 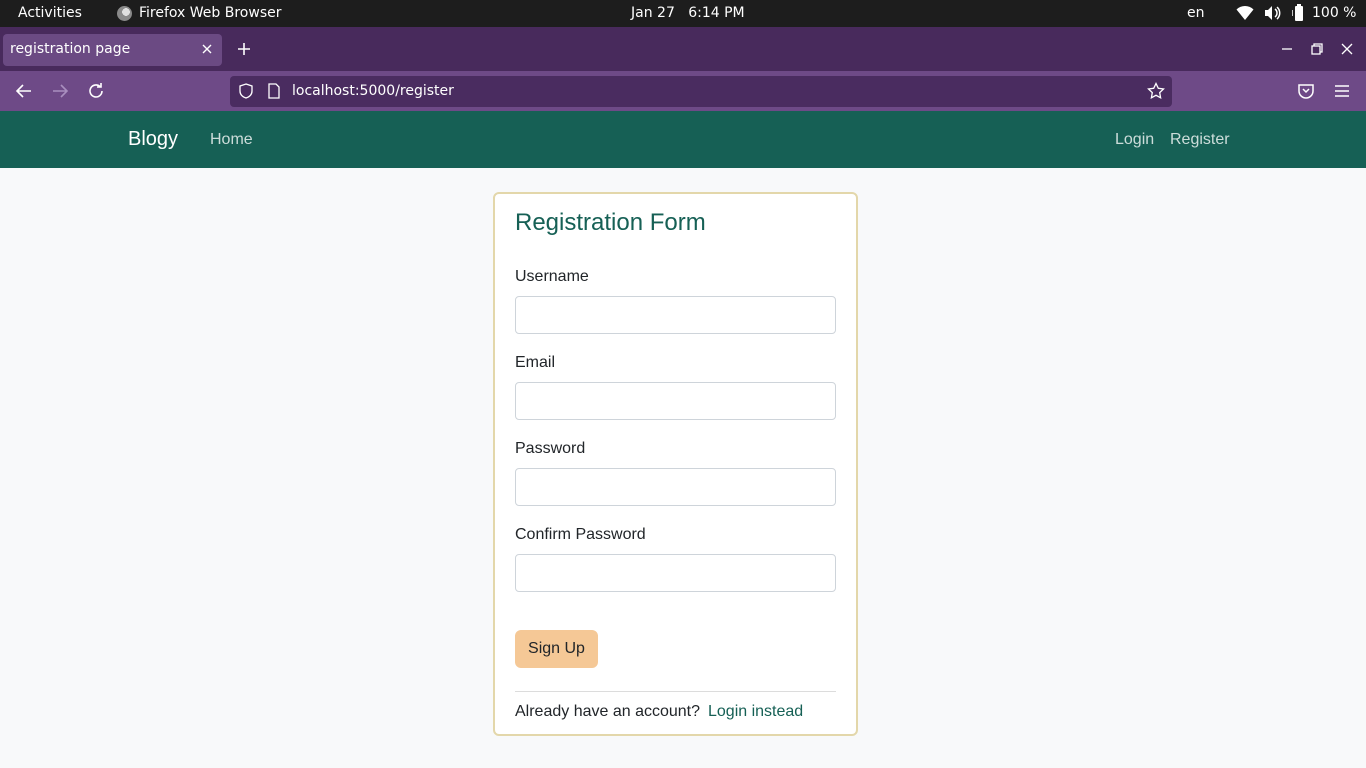 I want to click on password-label: Password, so click(x=550, y=448).